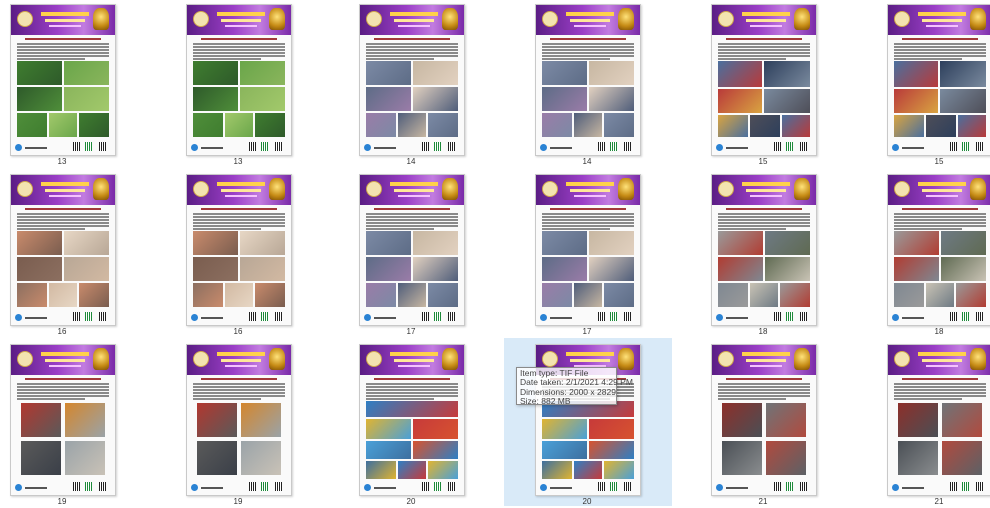 The height and width of the screenshot is (508, 990). Describe the element at coordinates (411, 501) in the screenshot. I see `file-name-label: 20` at that location.